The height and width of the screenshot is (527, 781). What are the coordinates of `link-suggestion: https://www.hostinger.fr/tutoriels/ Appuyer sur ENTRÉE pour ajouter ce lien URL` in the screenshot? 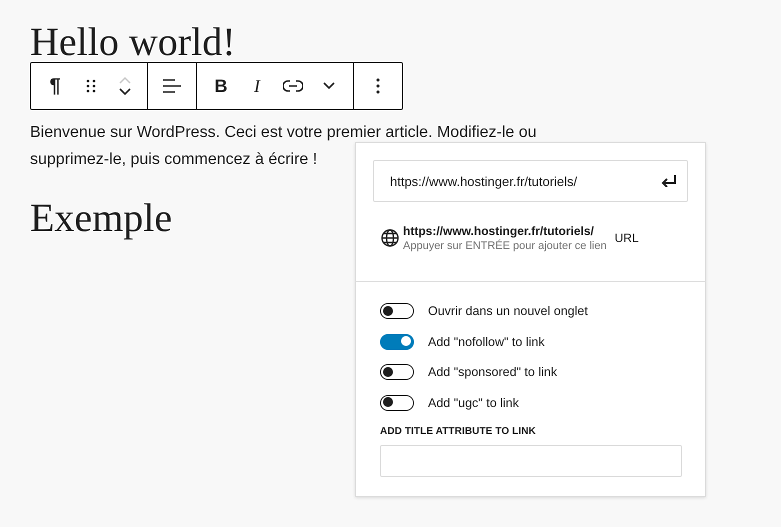 It's located at (530, 238).